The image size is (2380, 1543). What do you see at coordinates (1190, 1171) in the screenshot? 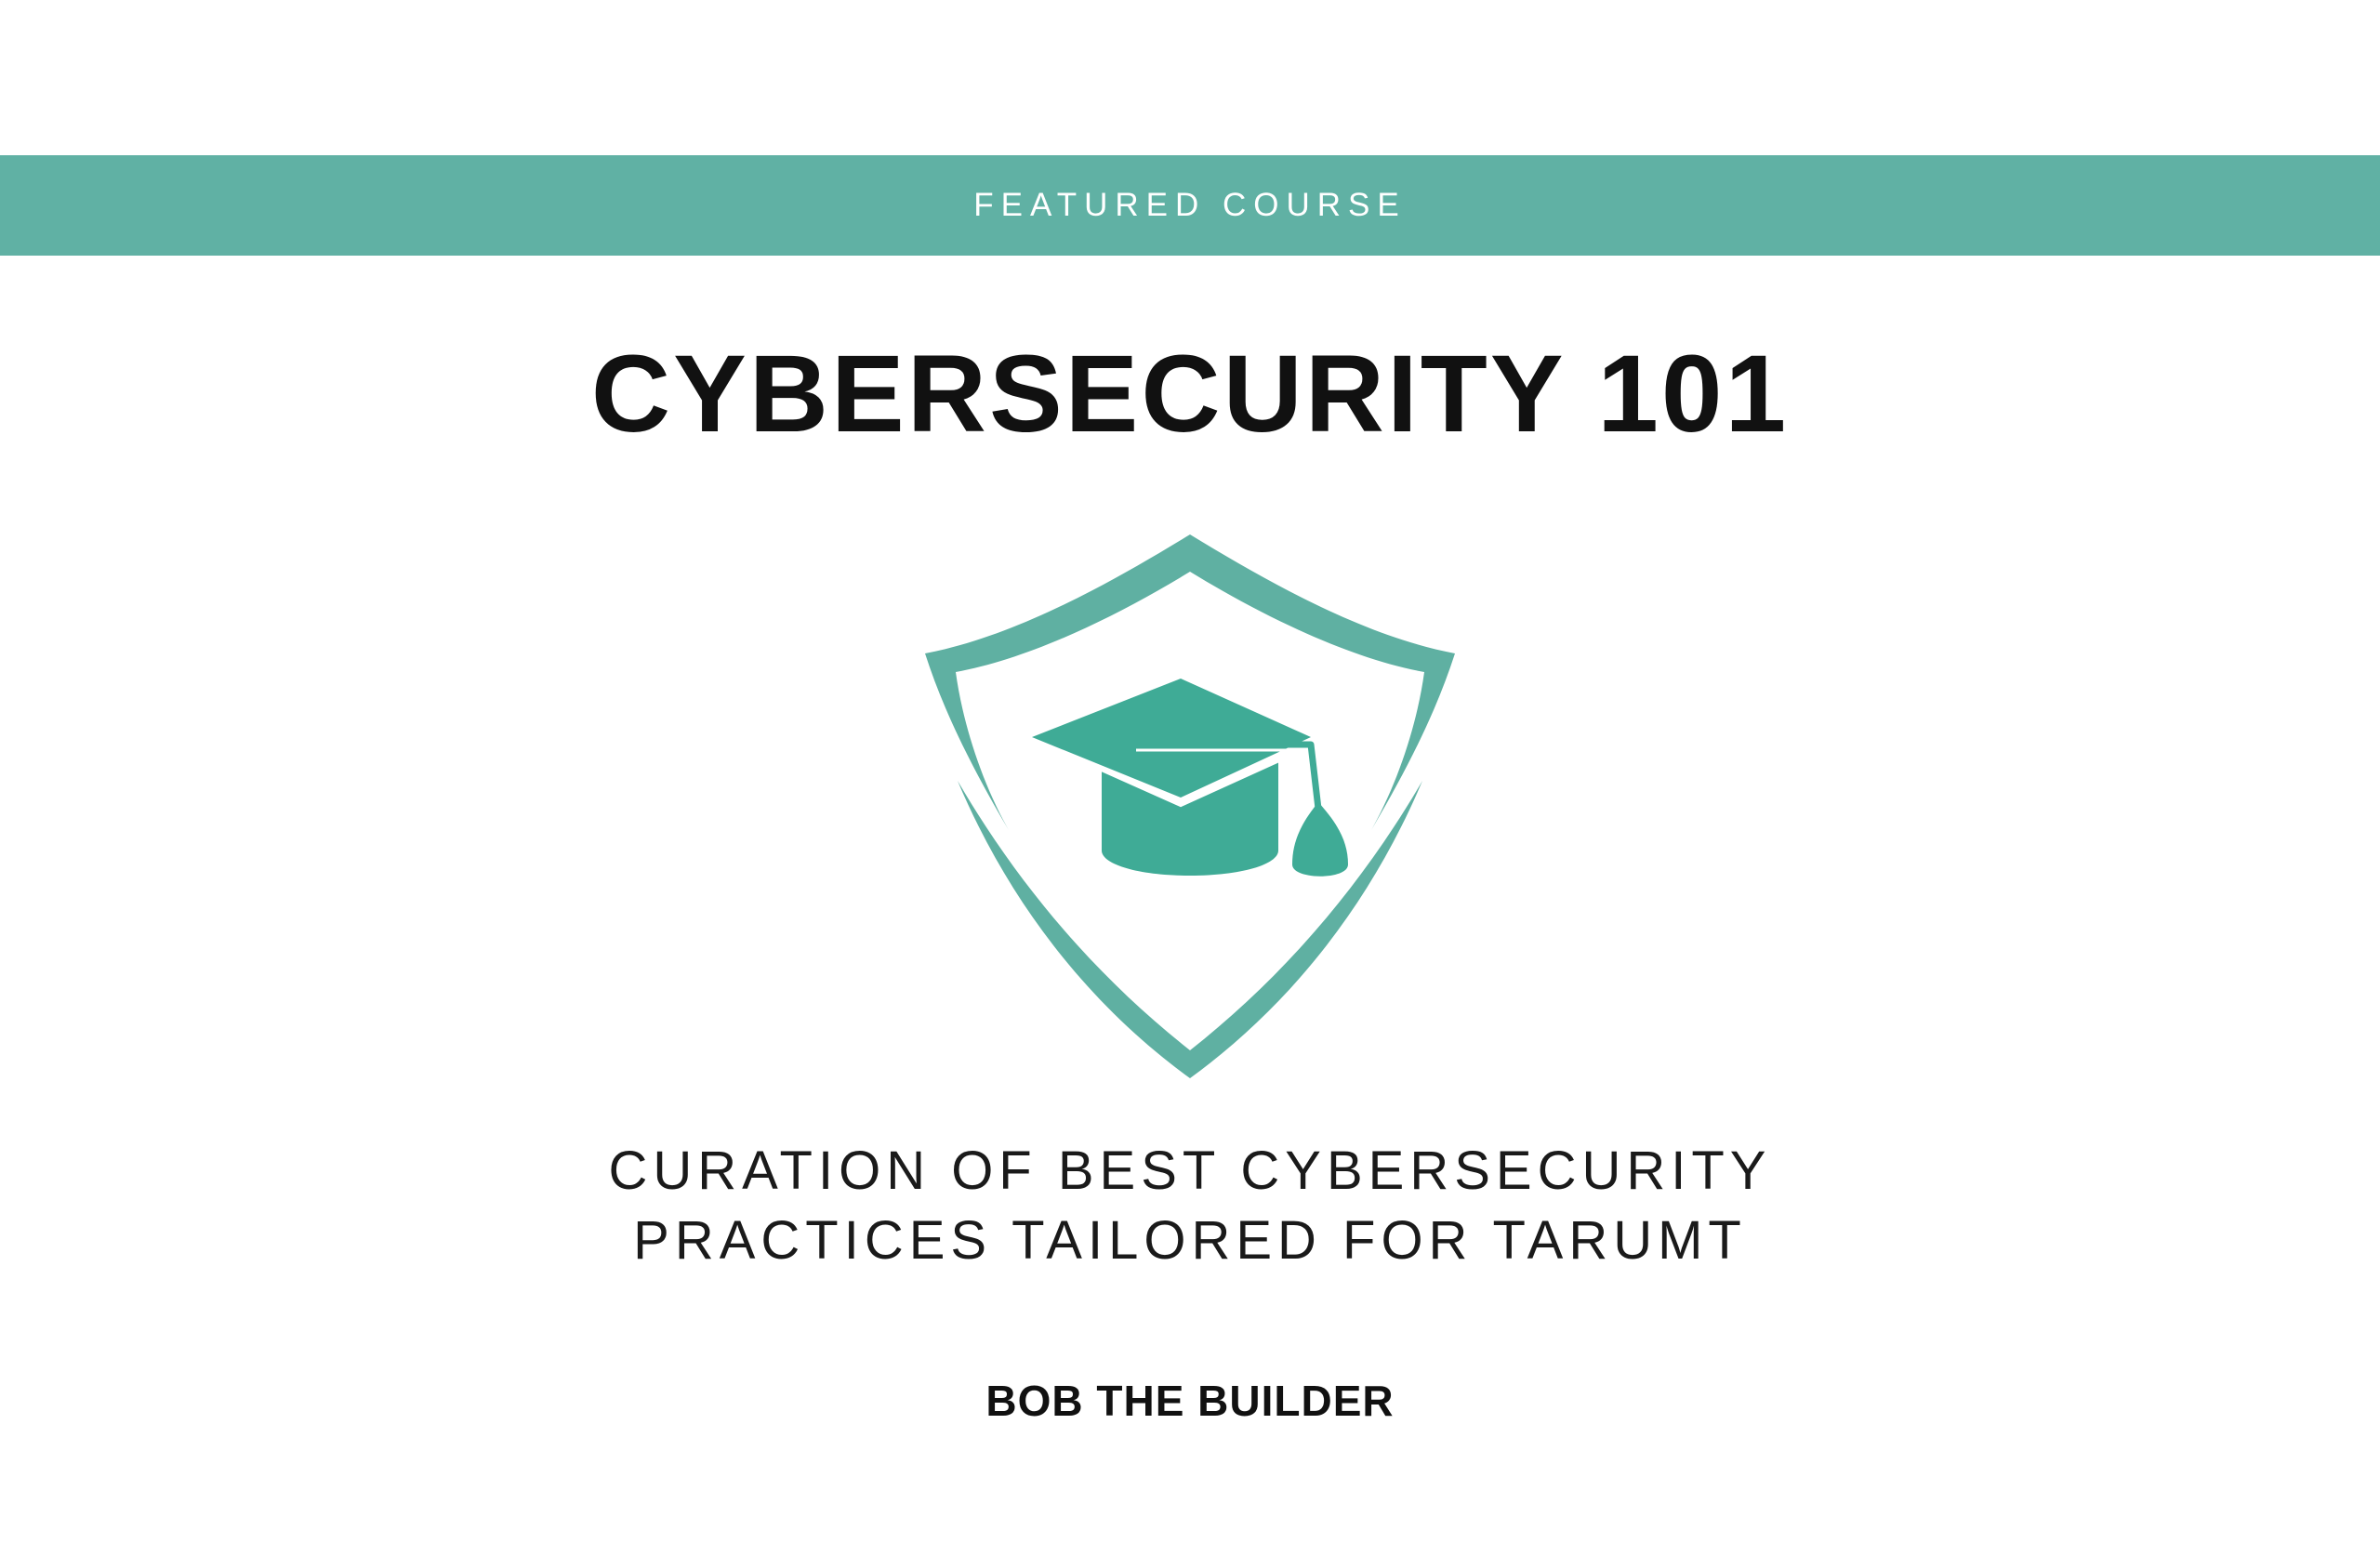
I see `description-line-1: CURATION OF BEST CYBERSECURITY` at bounding box center [1190, 1171].